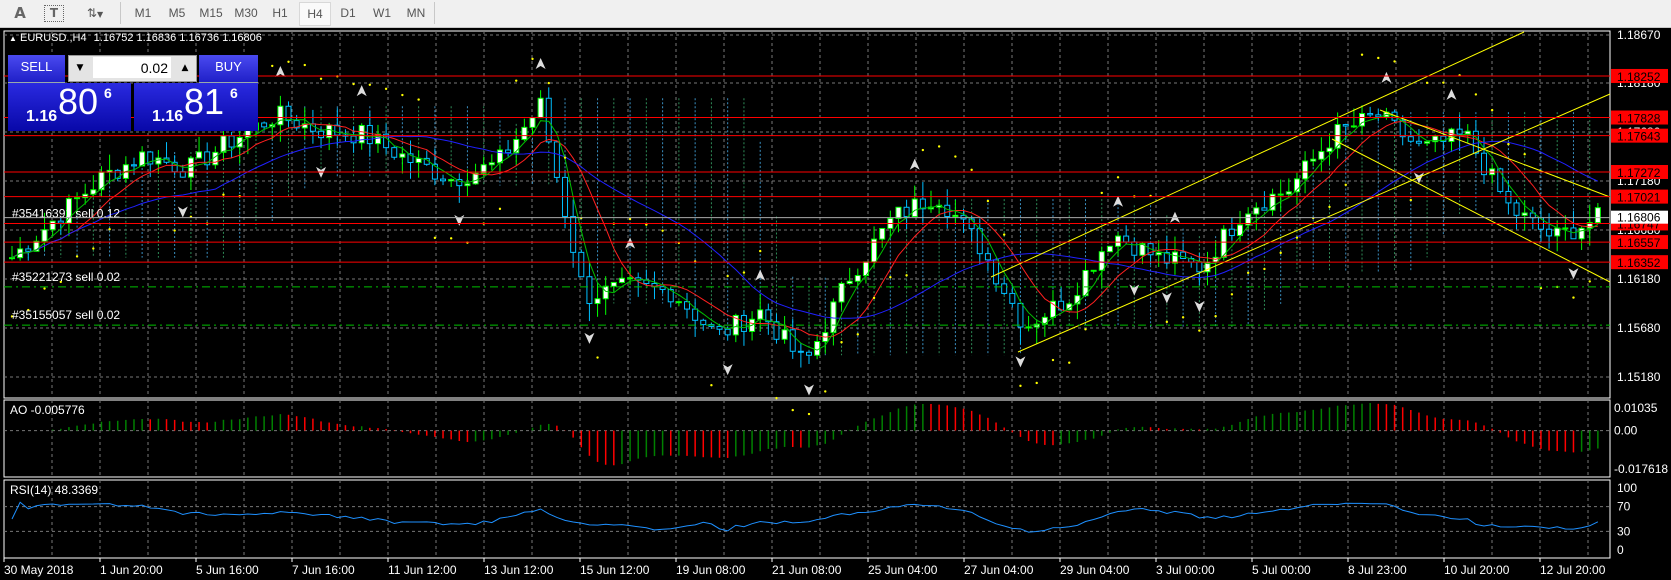 The image size is (1671, 580). What do you see at coordinates (228, 69) in the screenshot?
I see `buy-button: BUY` at bounding box center [228, 69].